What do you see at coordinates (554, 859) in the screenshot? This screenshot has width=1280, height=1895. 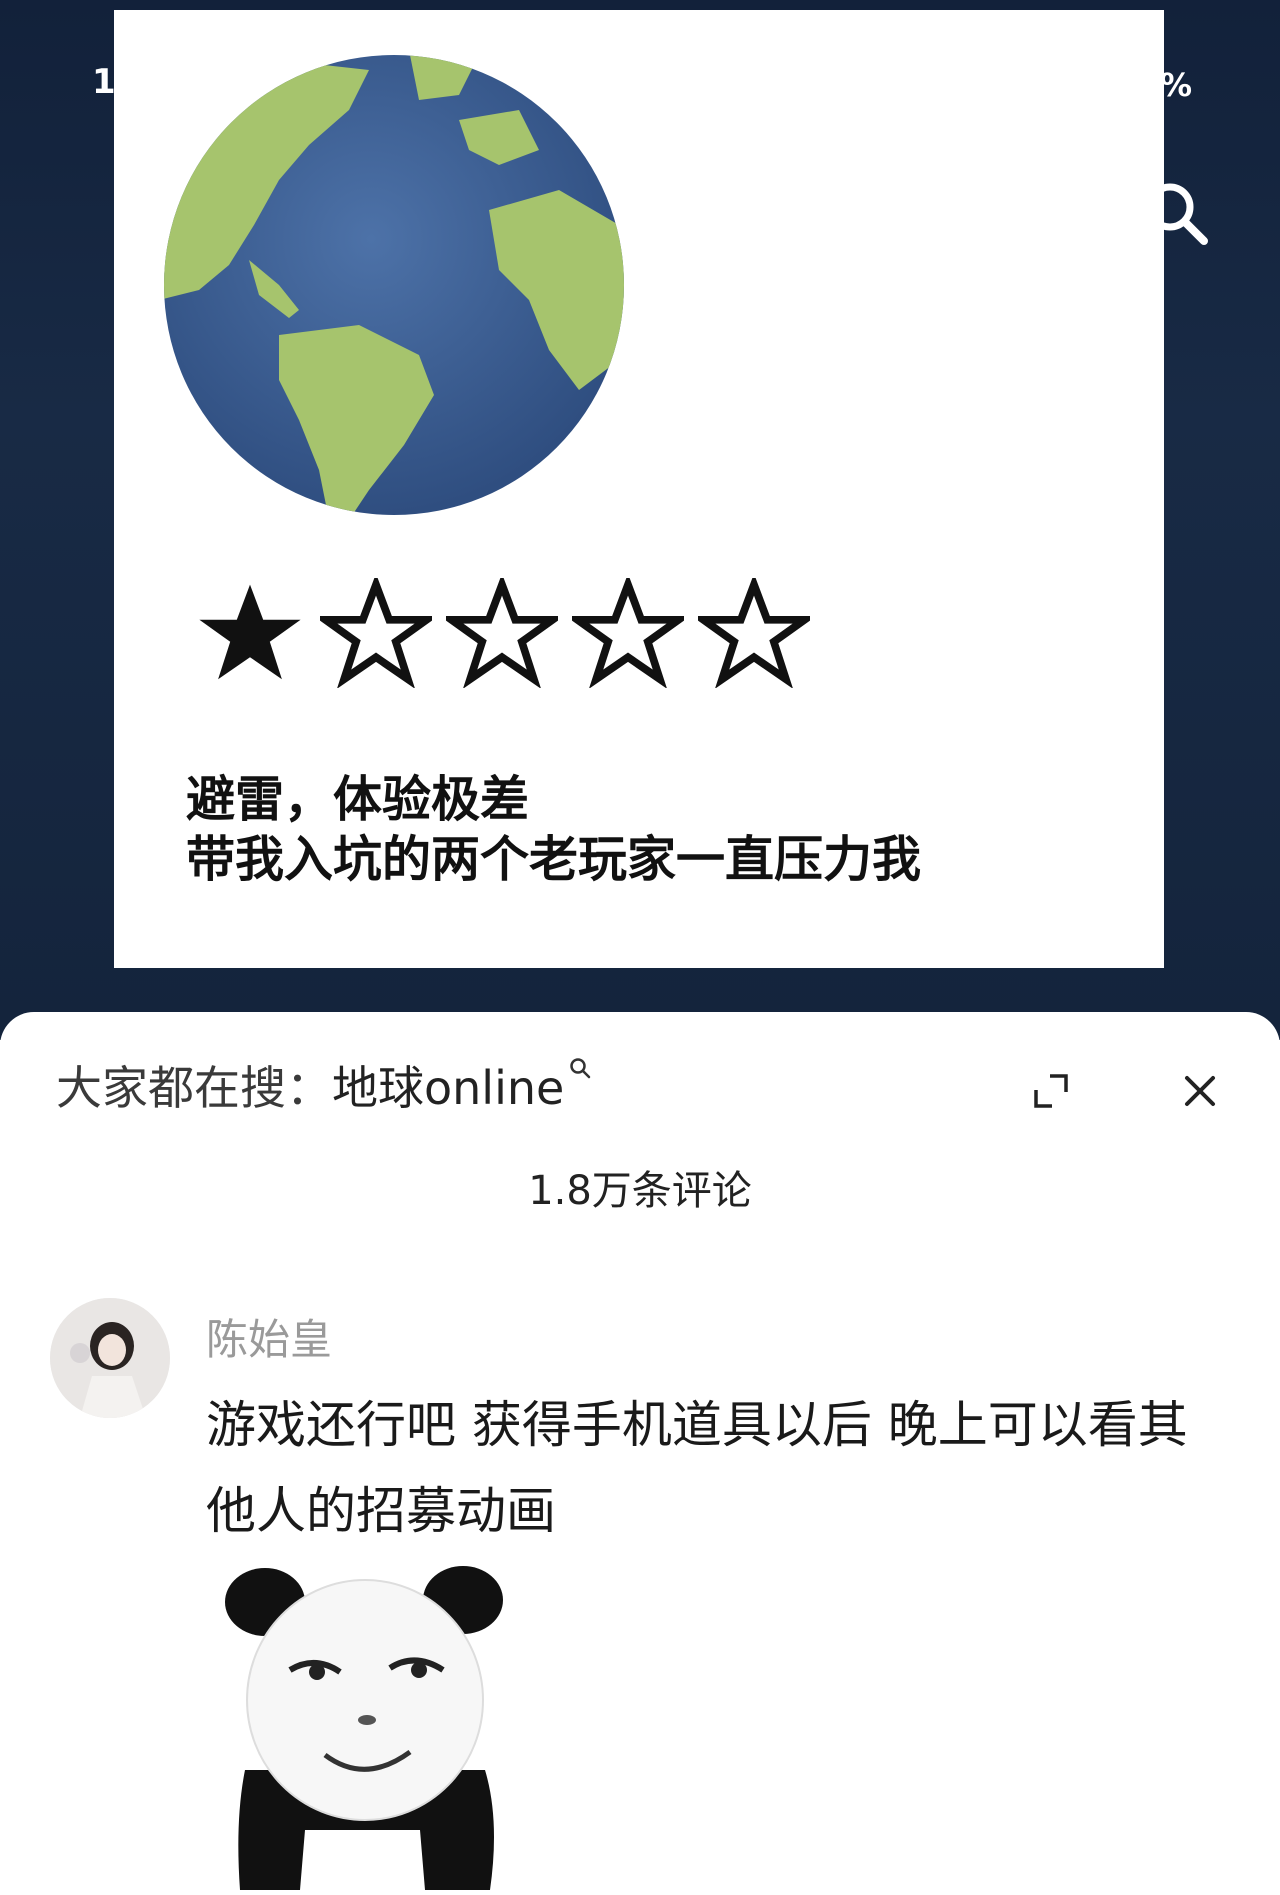 I see `review-line: 带我入坑的两个老玩家一直压力我` at bounding box center [554, 859].